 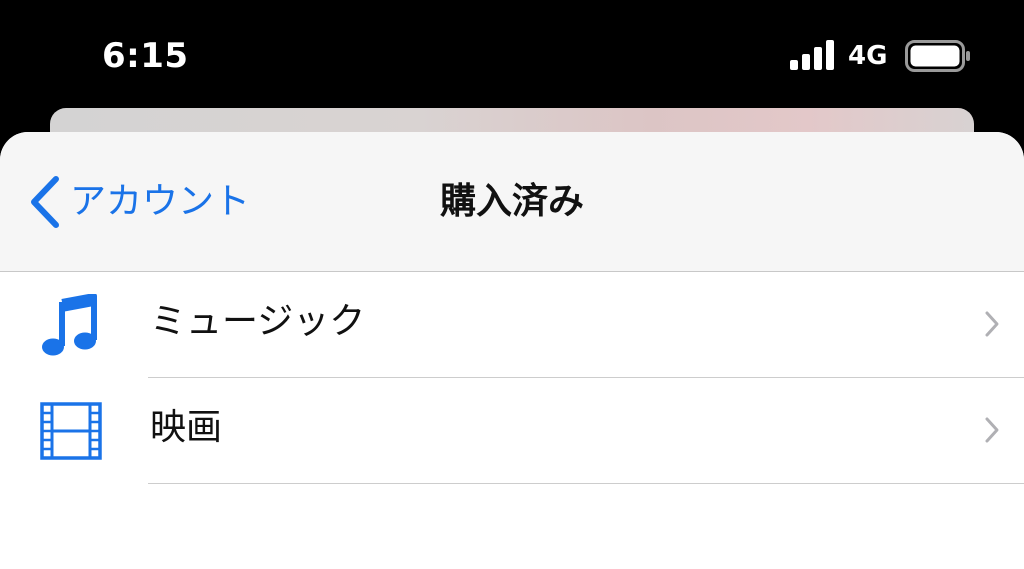 What do you see at coordinates (586, 483) in the screenshot?
I see `row-divider` at bounding box center [586, 483].